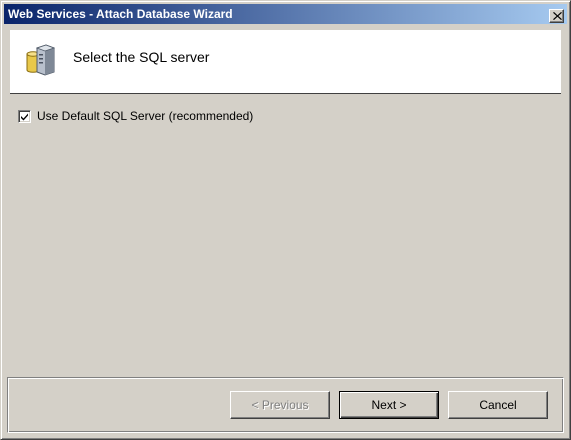  I want to click on title-bar: Web Services - Attach Database Wizard, so click(285, 14).